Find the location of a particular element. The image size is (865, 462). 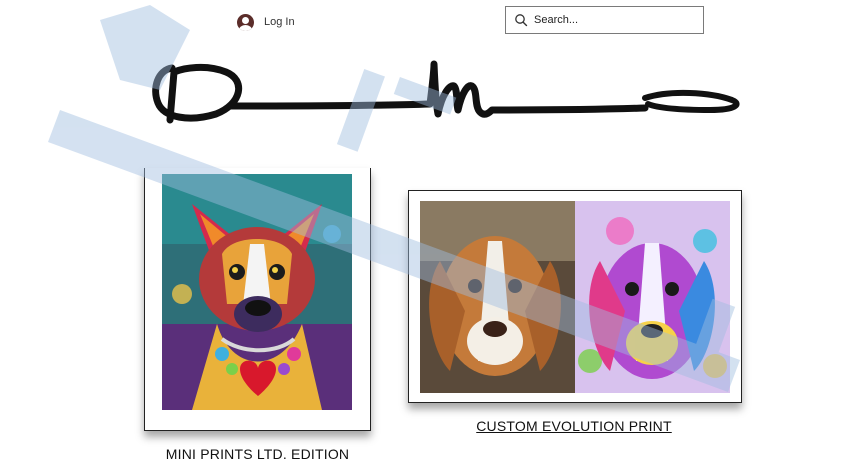

mini-print-dog-artwork is located at coordinates (257, 292).